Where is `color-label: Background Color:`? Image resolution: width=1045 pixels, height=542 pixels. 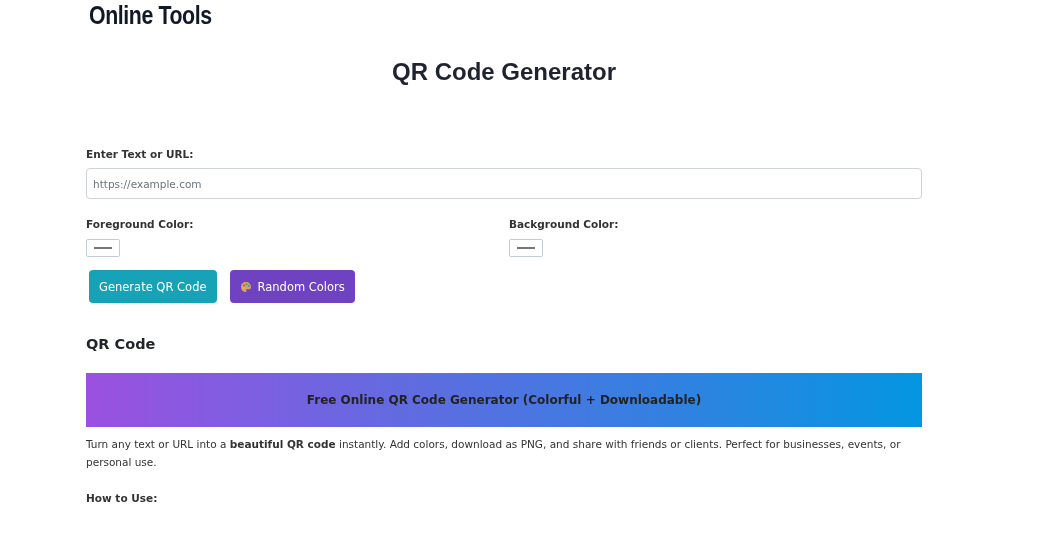
color-label: Background Color: is located at coordinates (564, 224).